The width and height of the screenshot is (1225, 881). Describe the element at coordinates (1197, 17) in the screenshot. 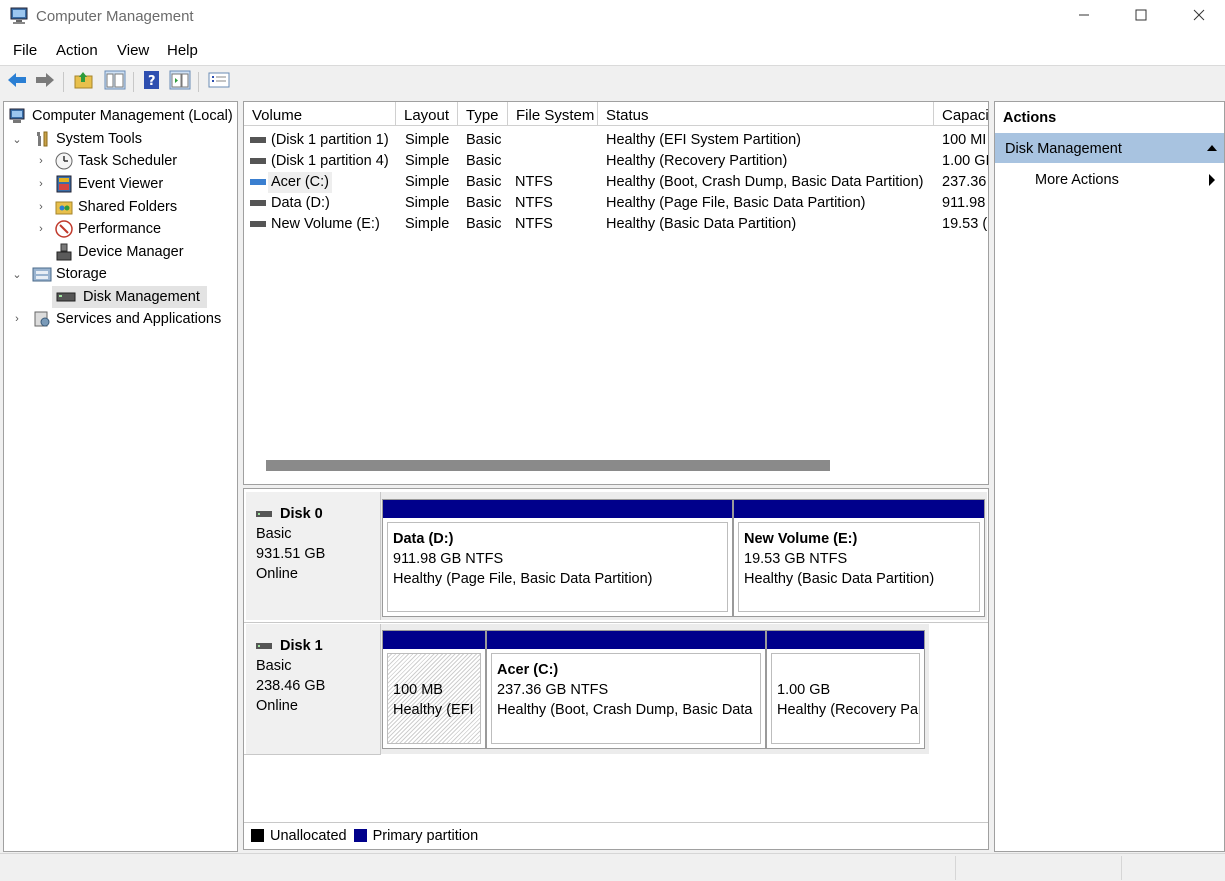

I see `close-button` at that location.